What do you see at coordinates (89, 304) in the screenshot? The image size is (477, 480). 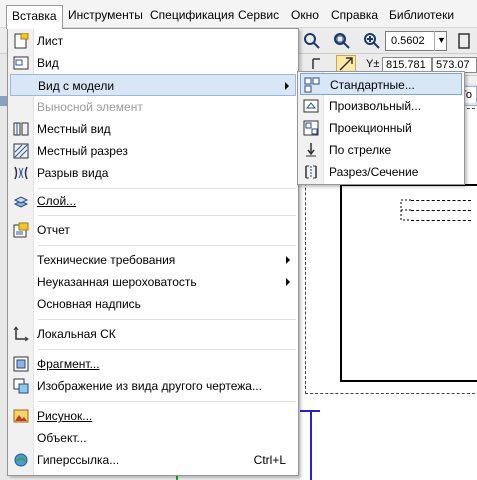 I see `menu-item-label: Основная надпись` at bounding box center [89, 304].